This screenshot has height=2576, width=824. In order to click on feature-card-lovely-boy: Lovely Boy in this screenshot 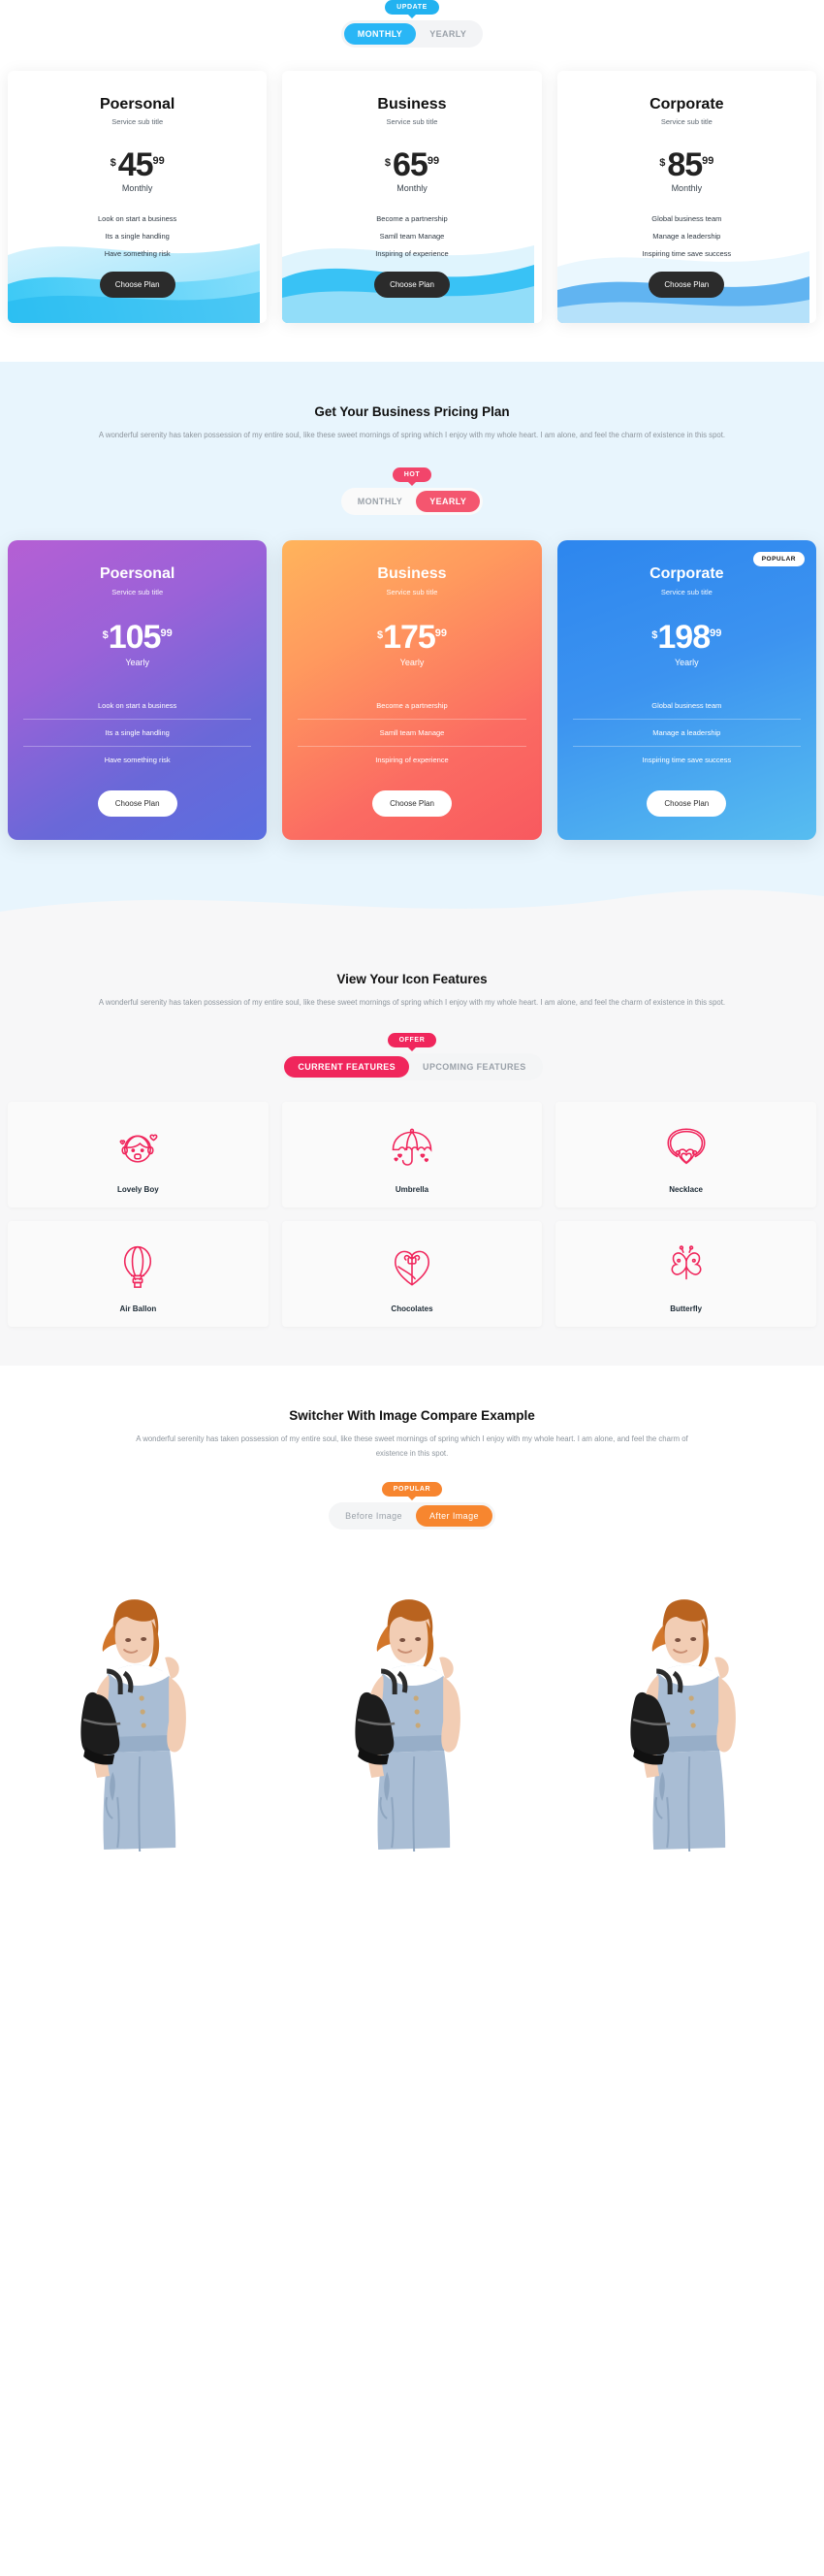, I will do `click(138, 1155)`.